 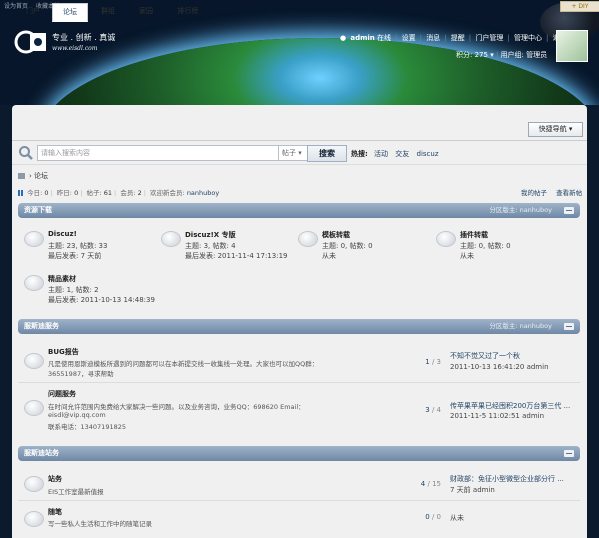 What do you see at coordinates (41, 176) in the screenshot?
I see `breadcrumb-current: 论坛` at bounding box center [41, 176].